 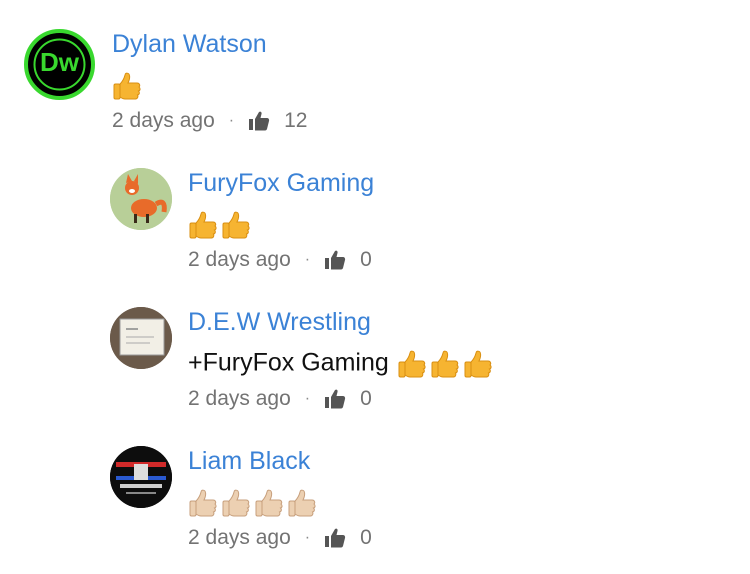 I want to click on comment-text, so click(x=254, y=503).